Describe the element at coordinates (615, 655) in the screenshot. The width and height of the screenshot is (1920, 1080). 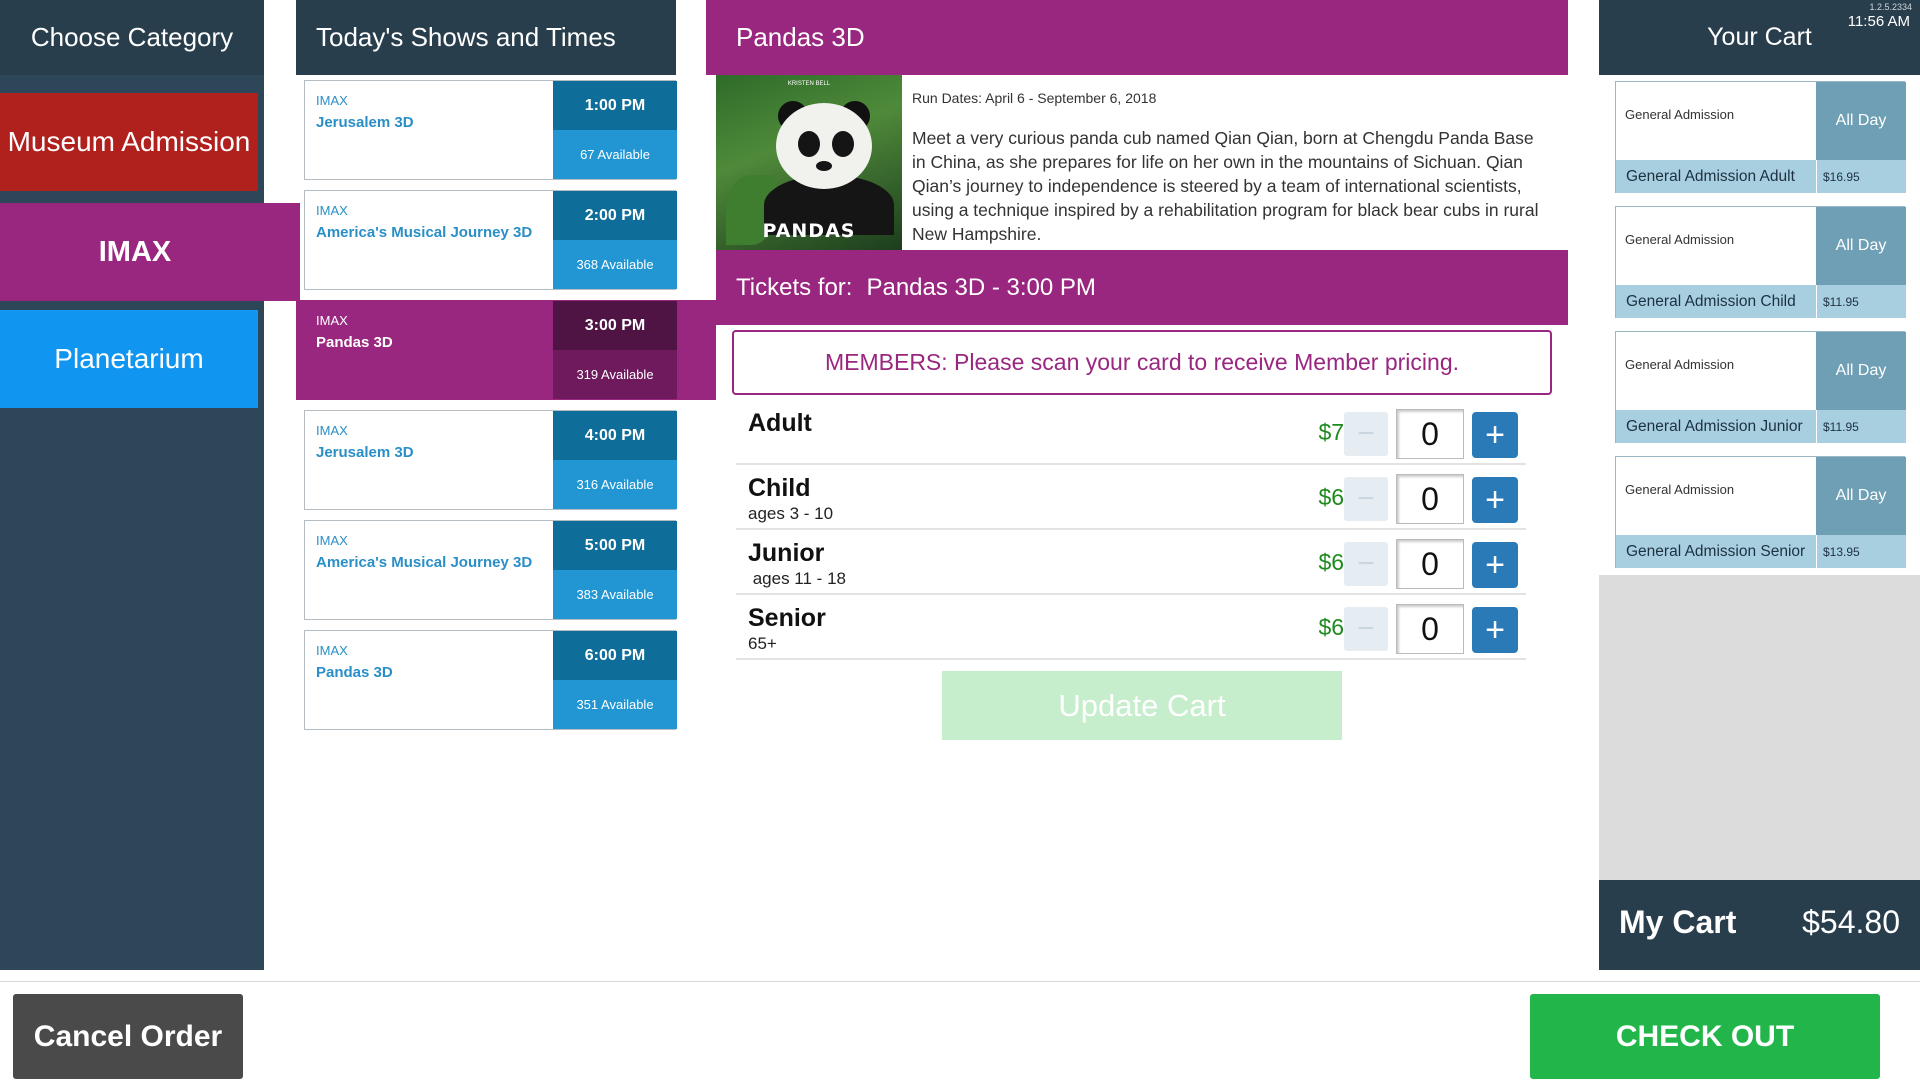
I see `show-time: 6:00 PM` at that location.